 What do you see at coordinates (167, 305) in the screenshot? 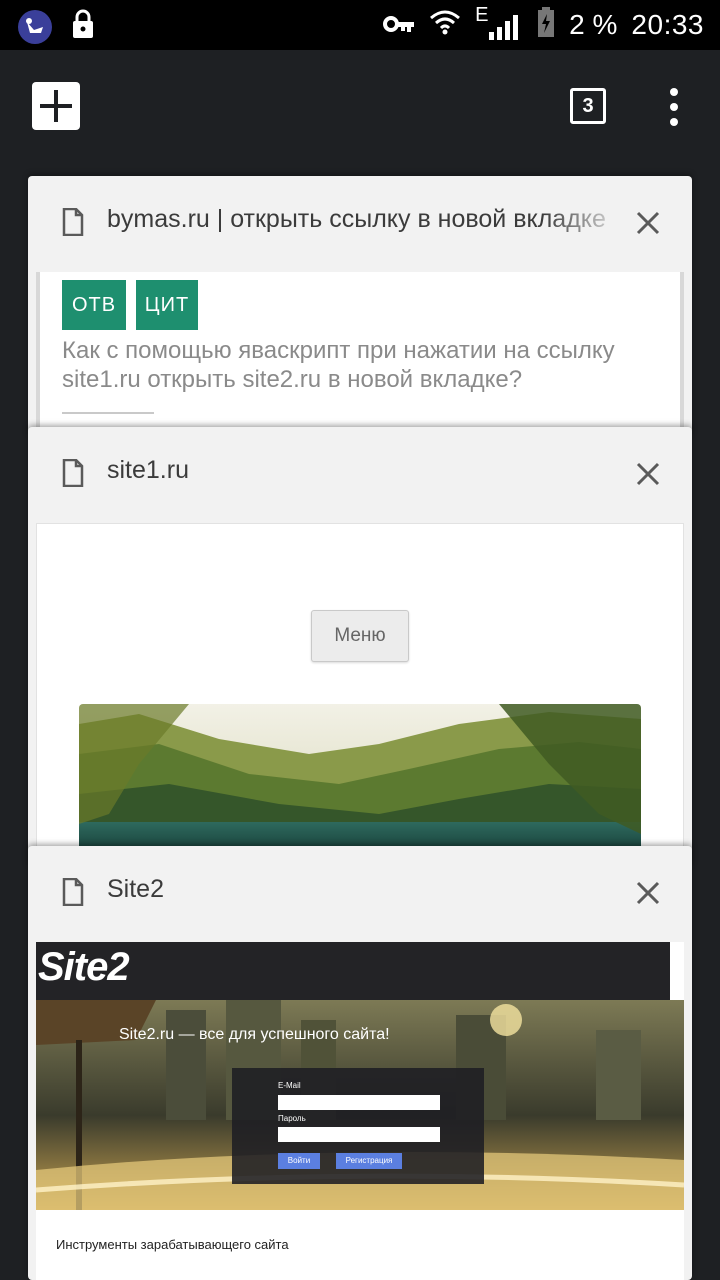
I see `quote-badge: ЦИТ` at bounding box center [167, 305].